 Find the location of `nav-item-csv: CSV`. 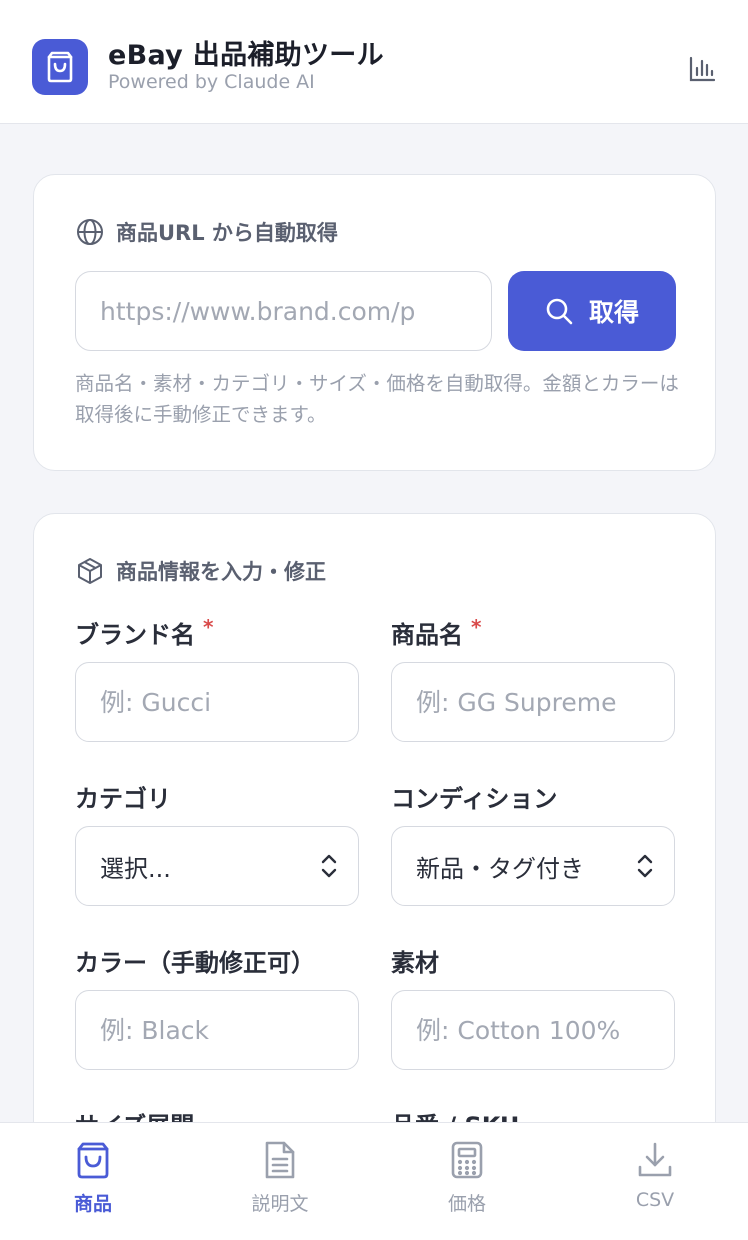

nav-item-csv: CSV is located at coordinates (655, 1176).